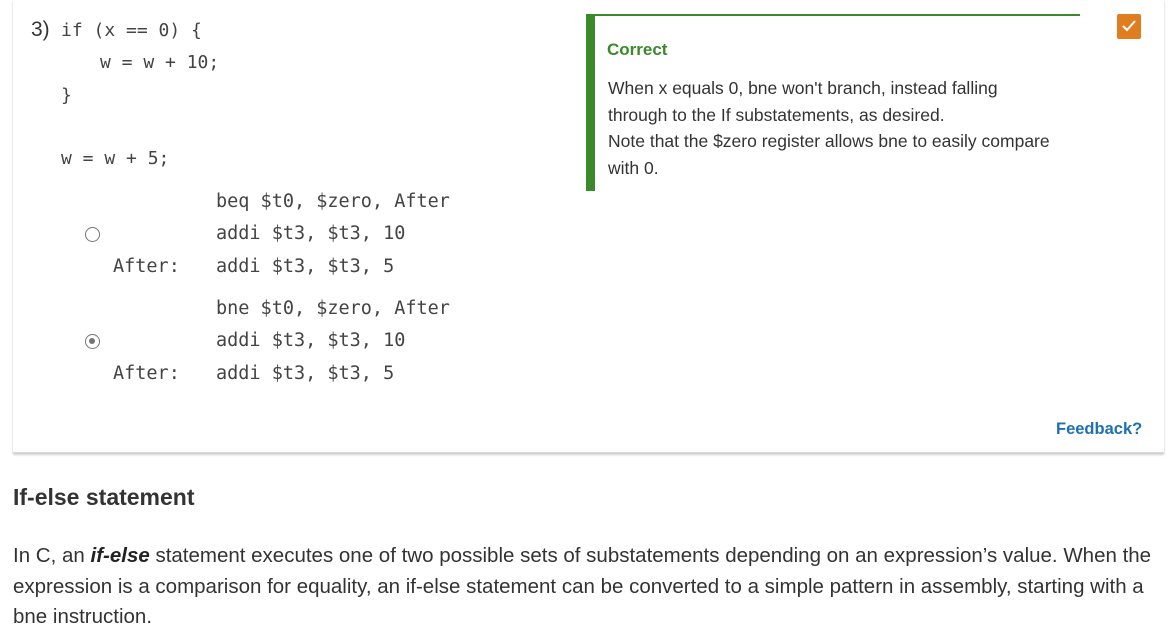 Image resolution: width=1168 pixels, height=642 pixels. I want to click on option-2-line-3: addi $t3, $t3, 5, so click(305, 373).